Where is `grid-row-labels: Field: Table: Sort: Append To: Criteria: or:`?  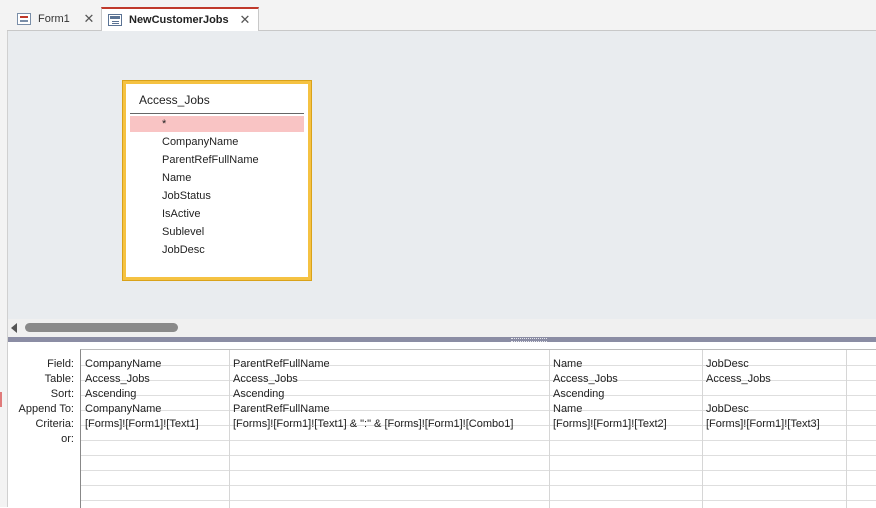 grid-row-labels: Field: Table: Sort: Append To: Criteria: or: is located at coordinates (44, 424).